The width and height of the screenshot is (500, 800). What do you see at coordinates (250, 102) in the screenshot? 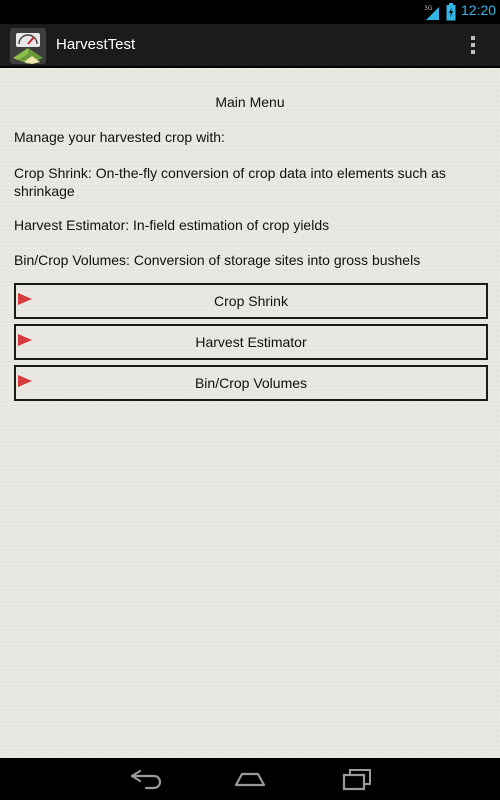
I see `page-title: Main Menu` at bounding box center [250, 102].